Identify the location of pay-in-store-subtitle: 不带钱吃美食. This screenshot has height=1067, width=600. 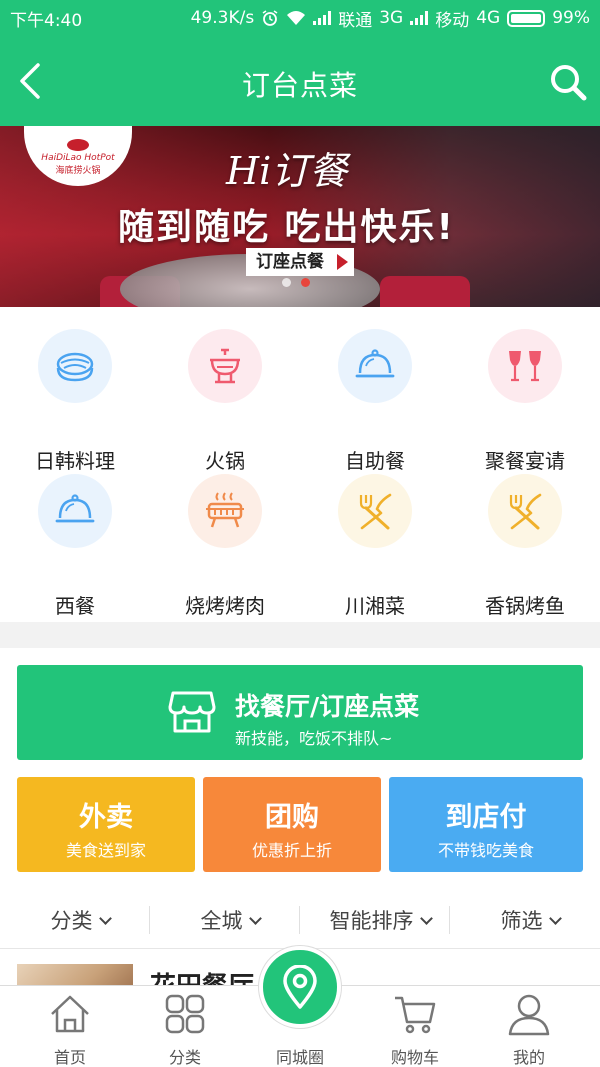
(485, 850).